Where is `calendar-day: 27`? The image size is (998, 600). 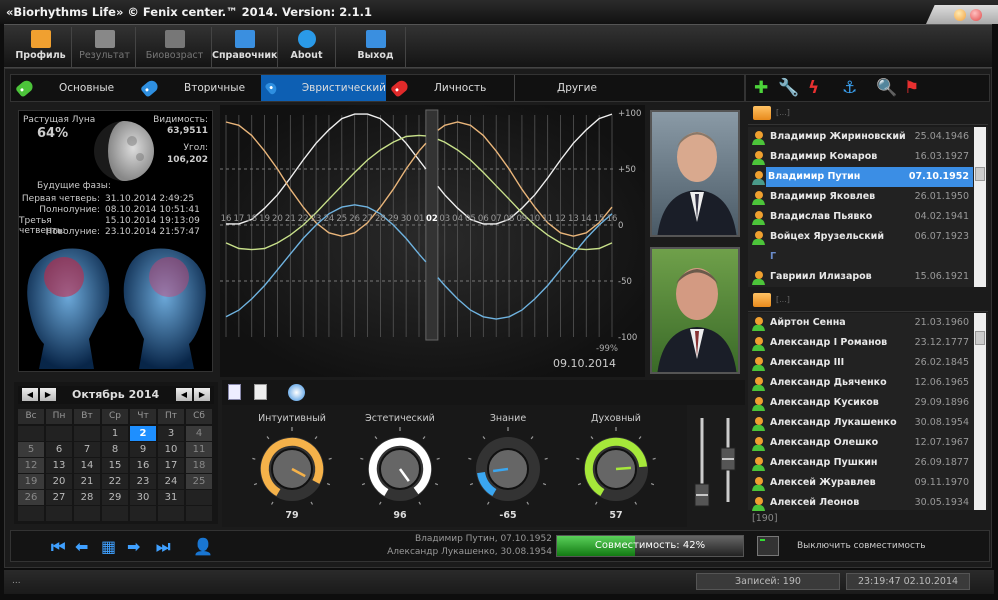 calendar-day: 27 is located at coordinates (59, 497).